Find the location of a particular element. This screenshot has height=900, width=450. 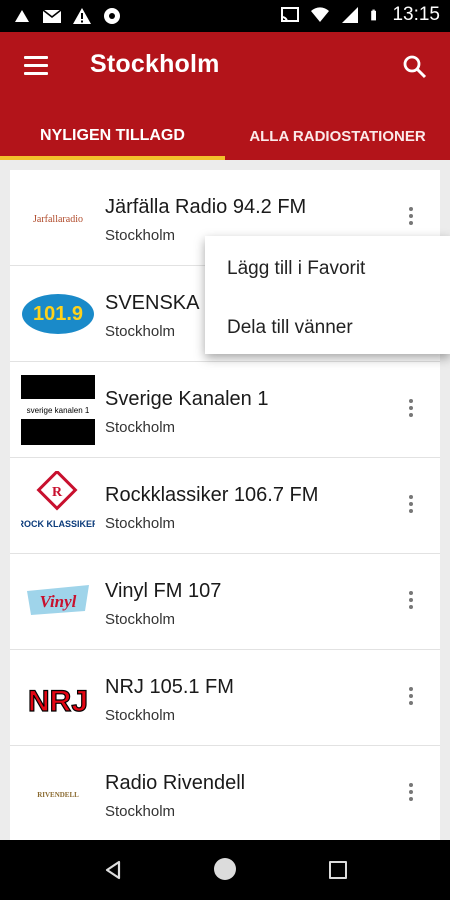

warning-icon is located at coordinates (82, 16).